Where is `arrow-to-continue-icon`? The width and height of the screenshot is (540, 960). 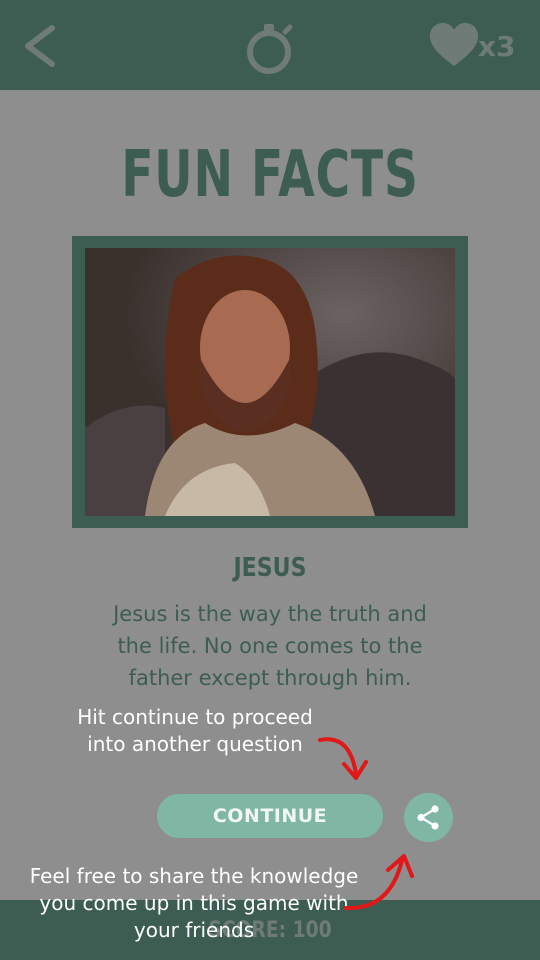 arrow-to-continue-icon is located at coordinates (343, 758).